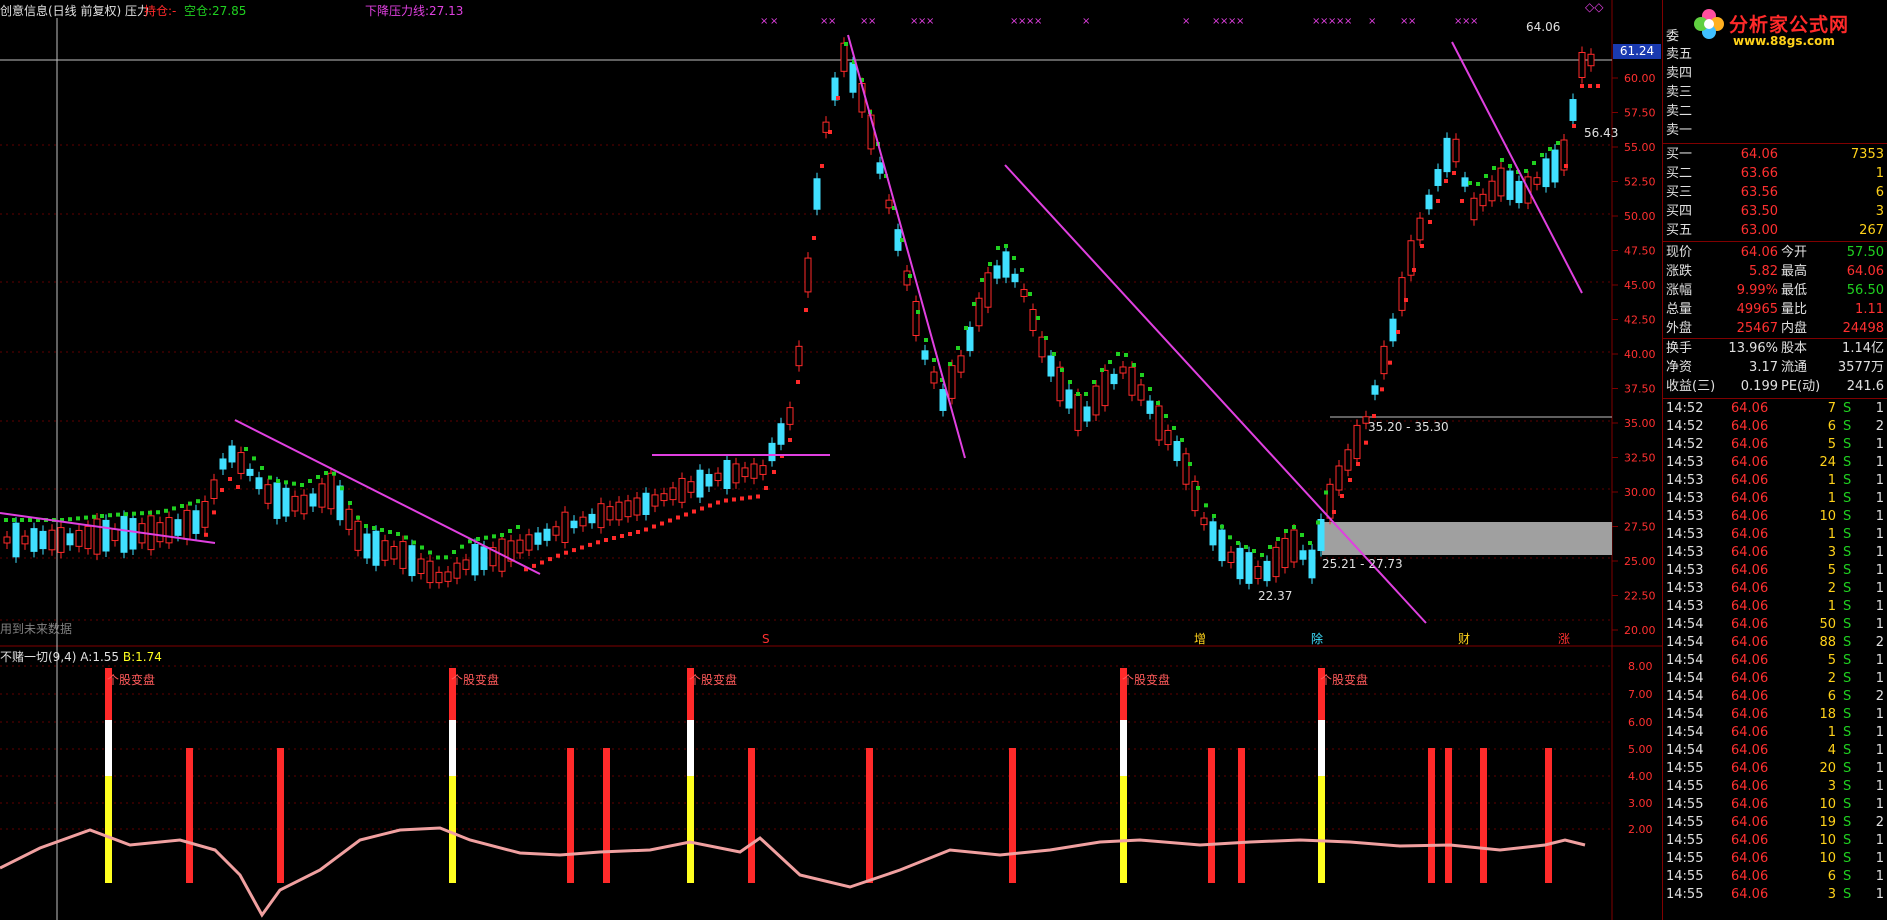  I want to click on quote-row: 14:53 64.06 1 S 1, so click(1775, 607).